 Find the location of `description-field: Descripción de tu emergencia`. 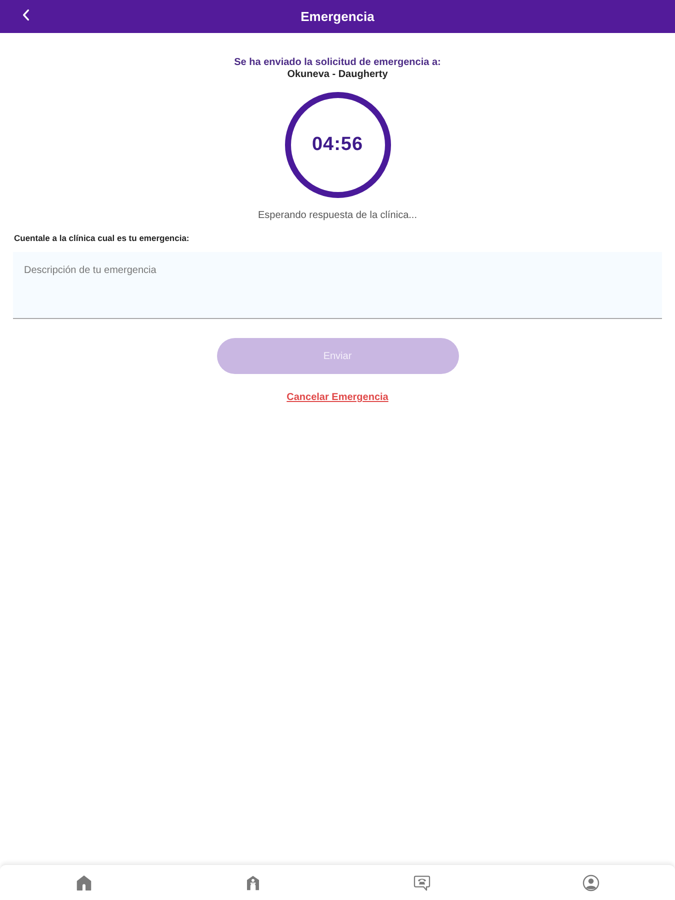

description-field: Descripción de tu emergencia is located at coordinates (337, 285).